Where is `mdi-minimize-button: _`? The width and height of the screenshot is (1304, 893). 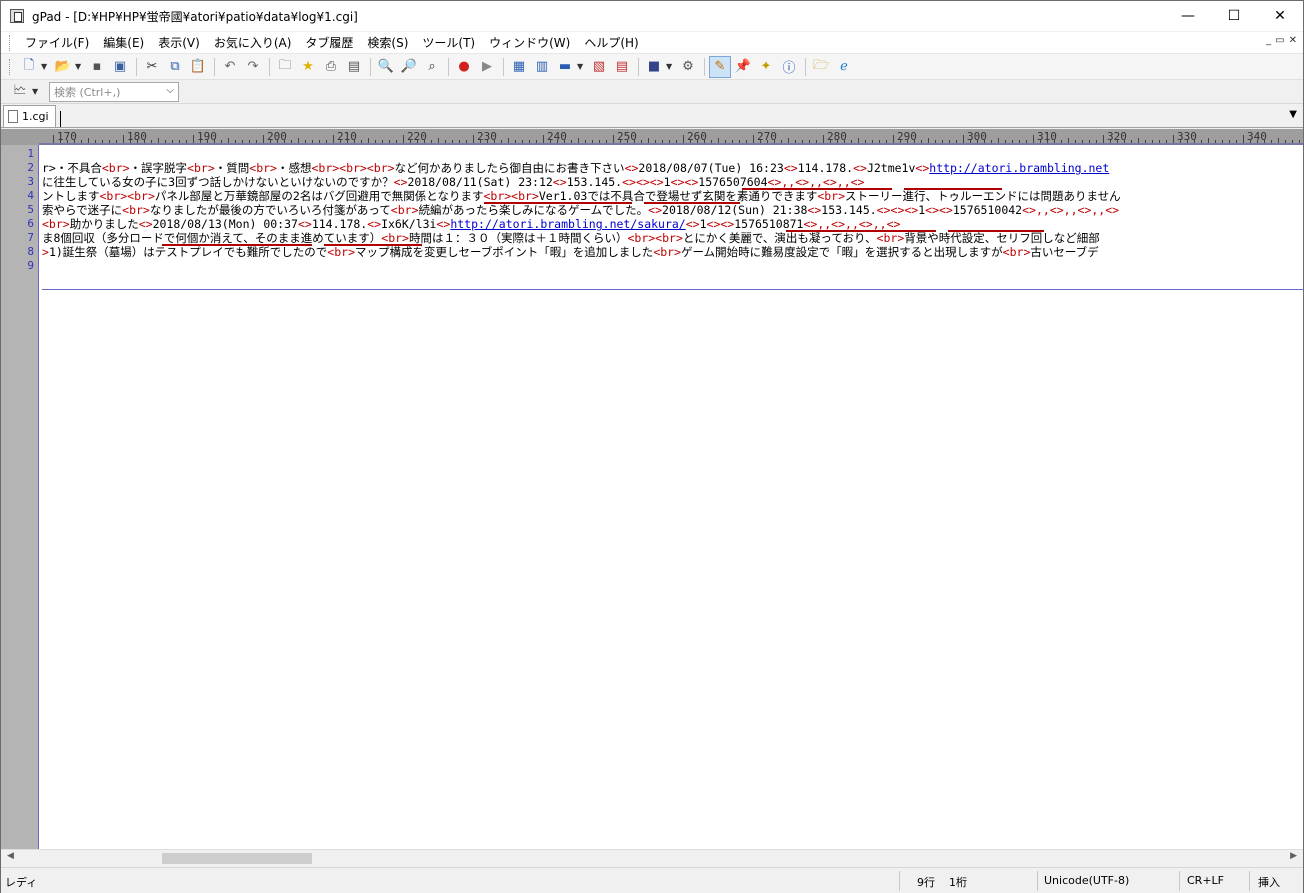
mdi-minimize-button: _ is located at coordinates (1268, 40).